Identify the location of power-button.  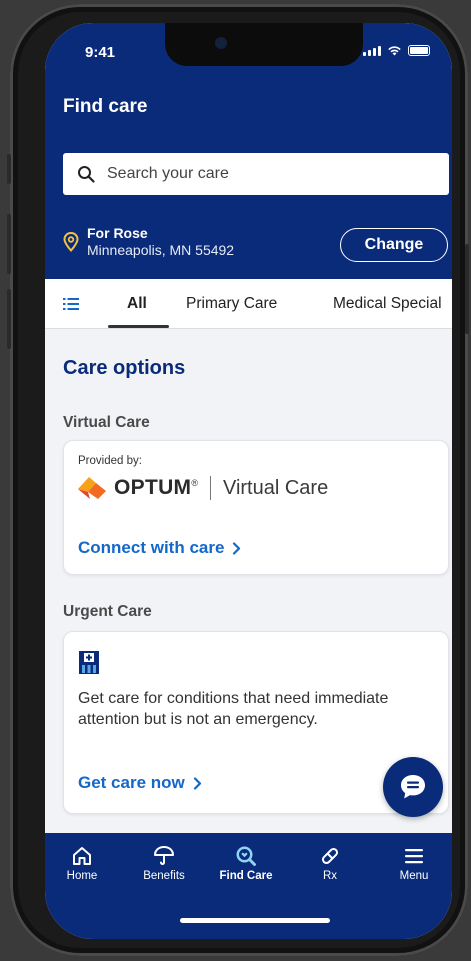
(467, 289).